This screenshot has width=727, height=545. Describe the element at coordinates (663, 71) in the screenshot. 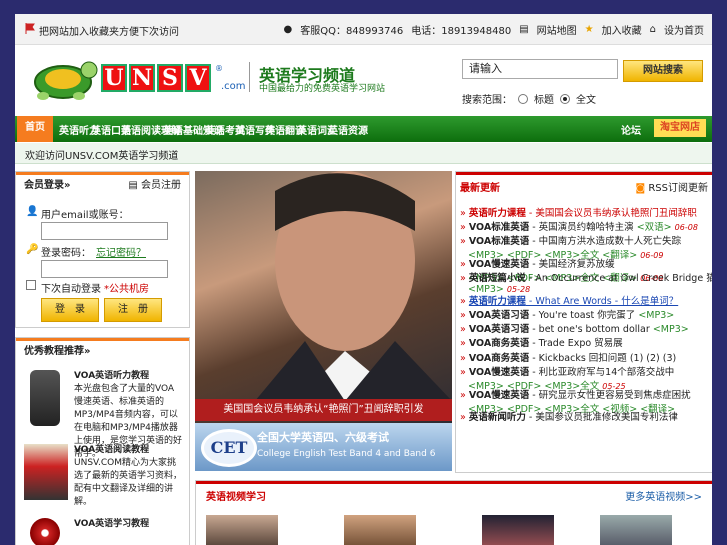

I see `search-button: 网站搜索` at that location.